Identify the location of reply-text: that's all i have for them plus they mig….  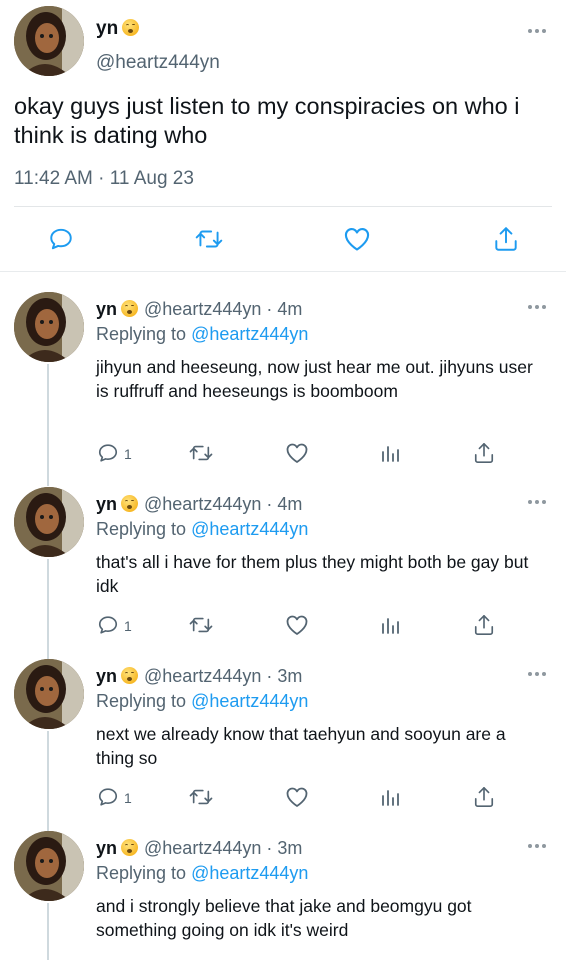
(312, 574).